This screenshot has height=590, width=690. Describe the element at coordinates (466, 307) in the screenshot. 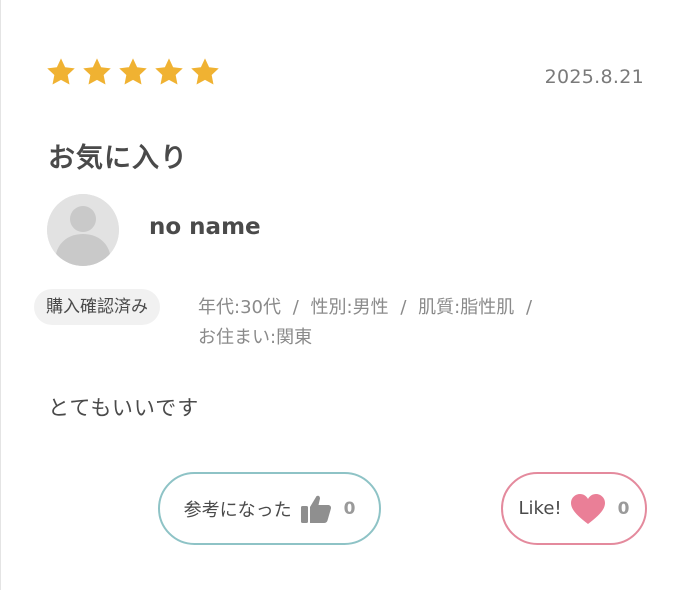

I see `attr-skin-type: 肌質:脂性肌` at that location.